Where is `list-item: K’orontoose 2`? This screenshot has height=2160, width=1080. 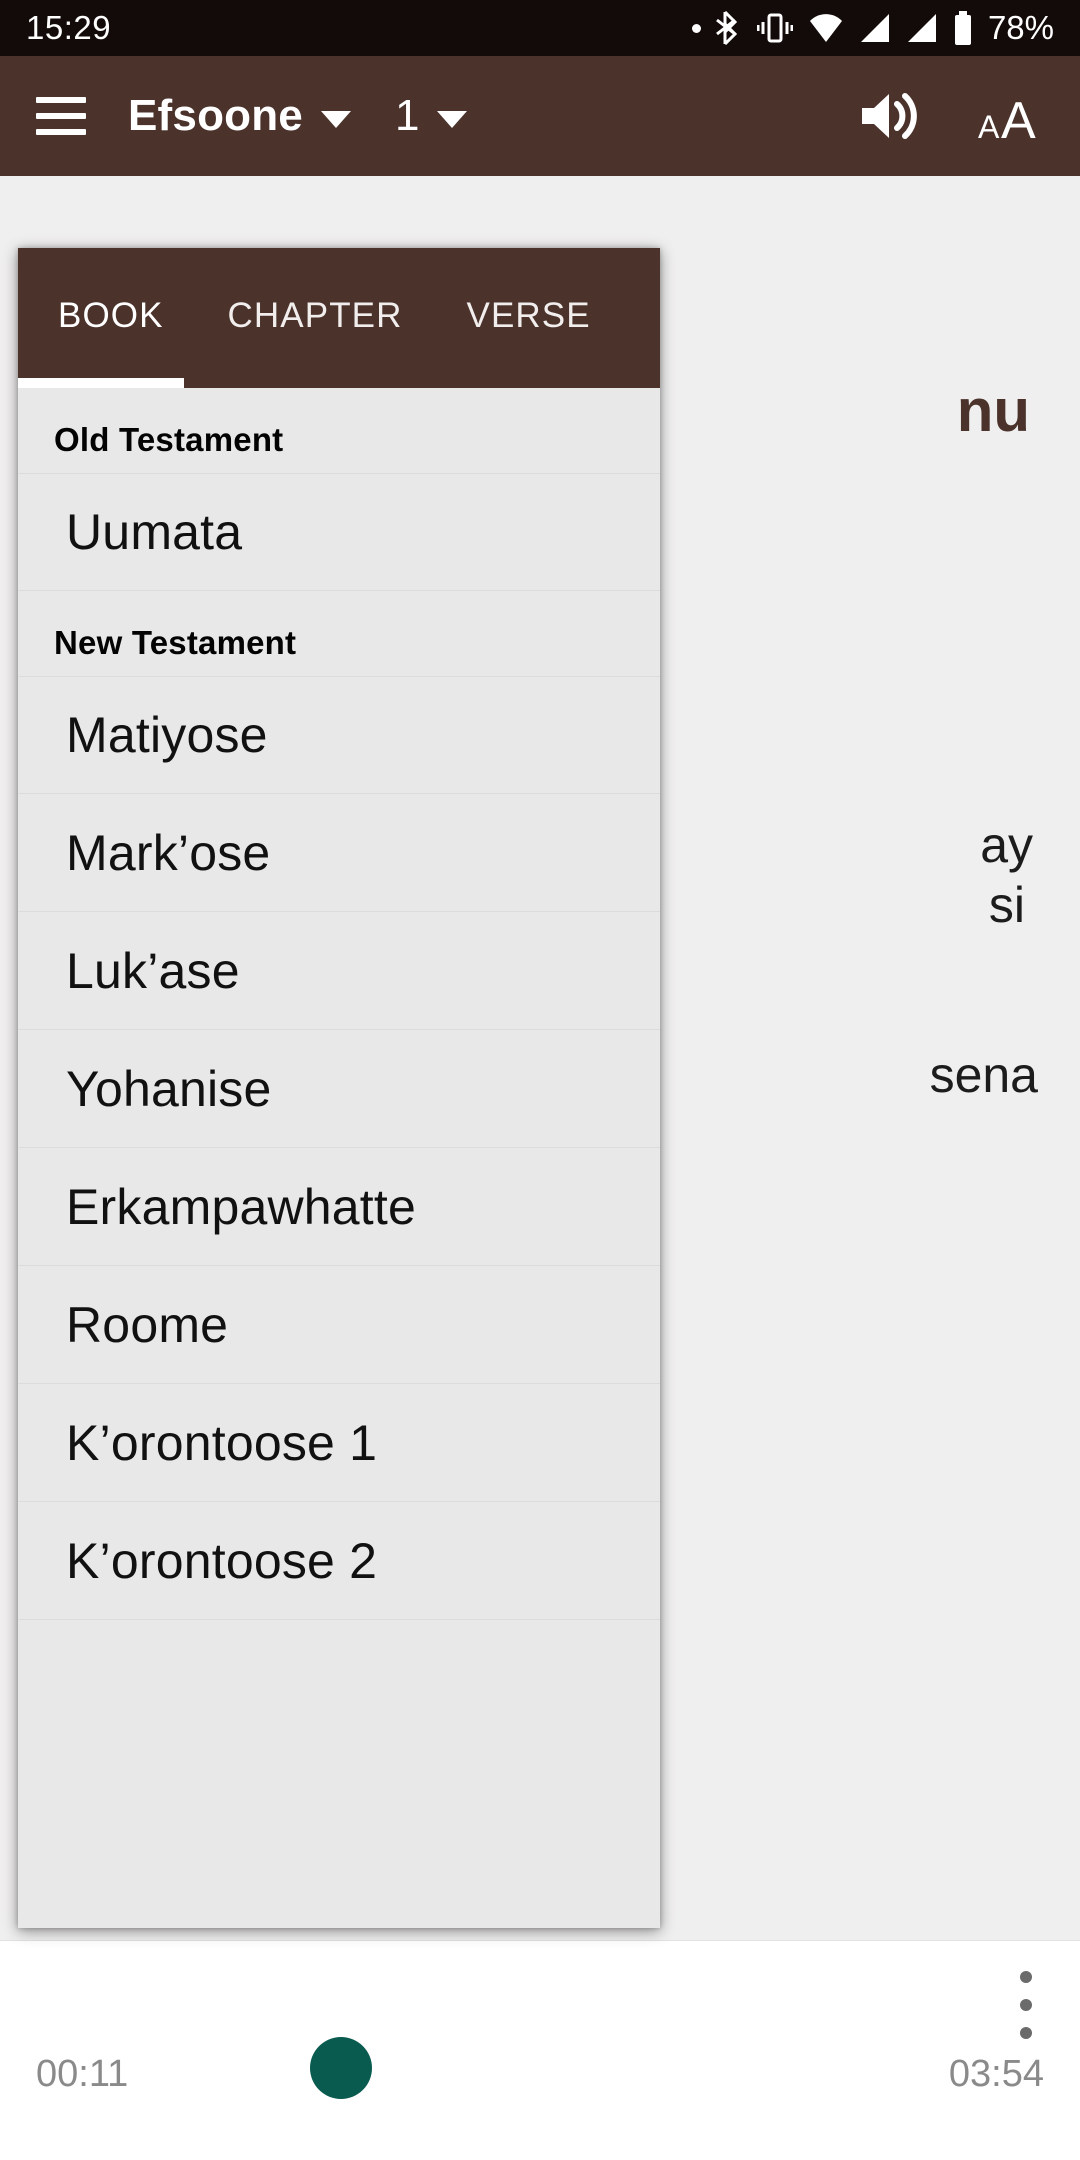
list-item: K’orontoose 2 is located at coordinates (339, 1561).